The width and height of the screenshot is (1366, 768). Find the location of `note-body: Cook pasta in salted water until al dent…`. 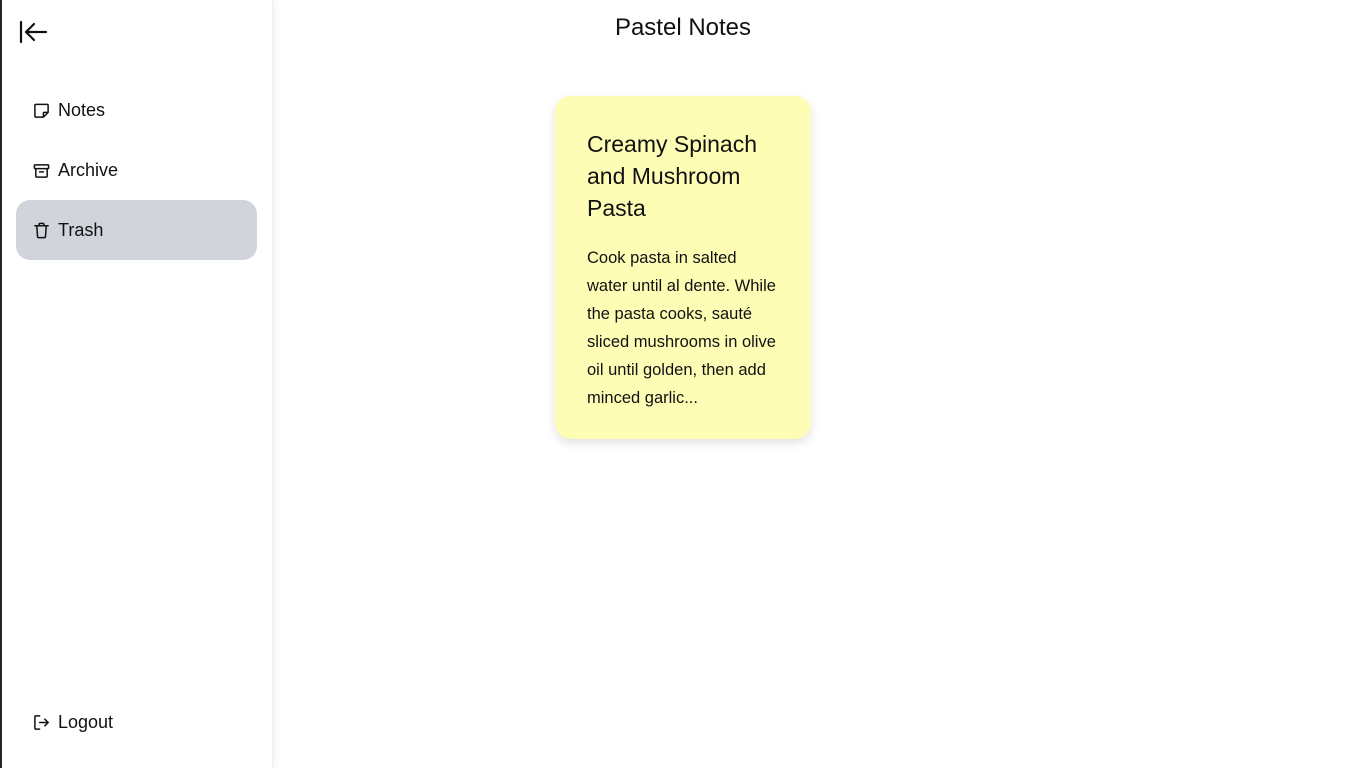

note-body: Cook pasta in salted water until al dent… is located at coordinates (681, 328).